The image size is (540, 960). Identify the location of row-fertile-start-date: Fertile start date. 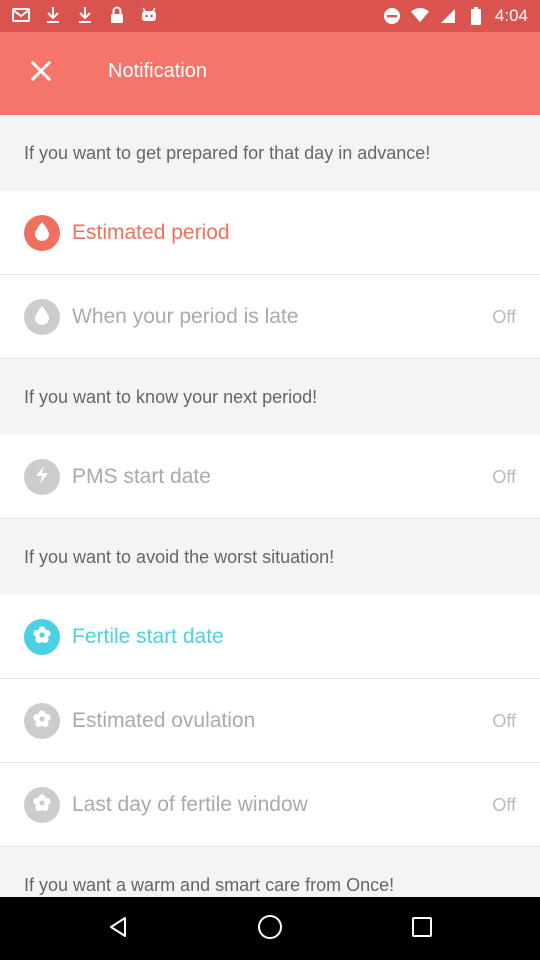
(270, 637).